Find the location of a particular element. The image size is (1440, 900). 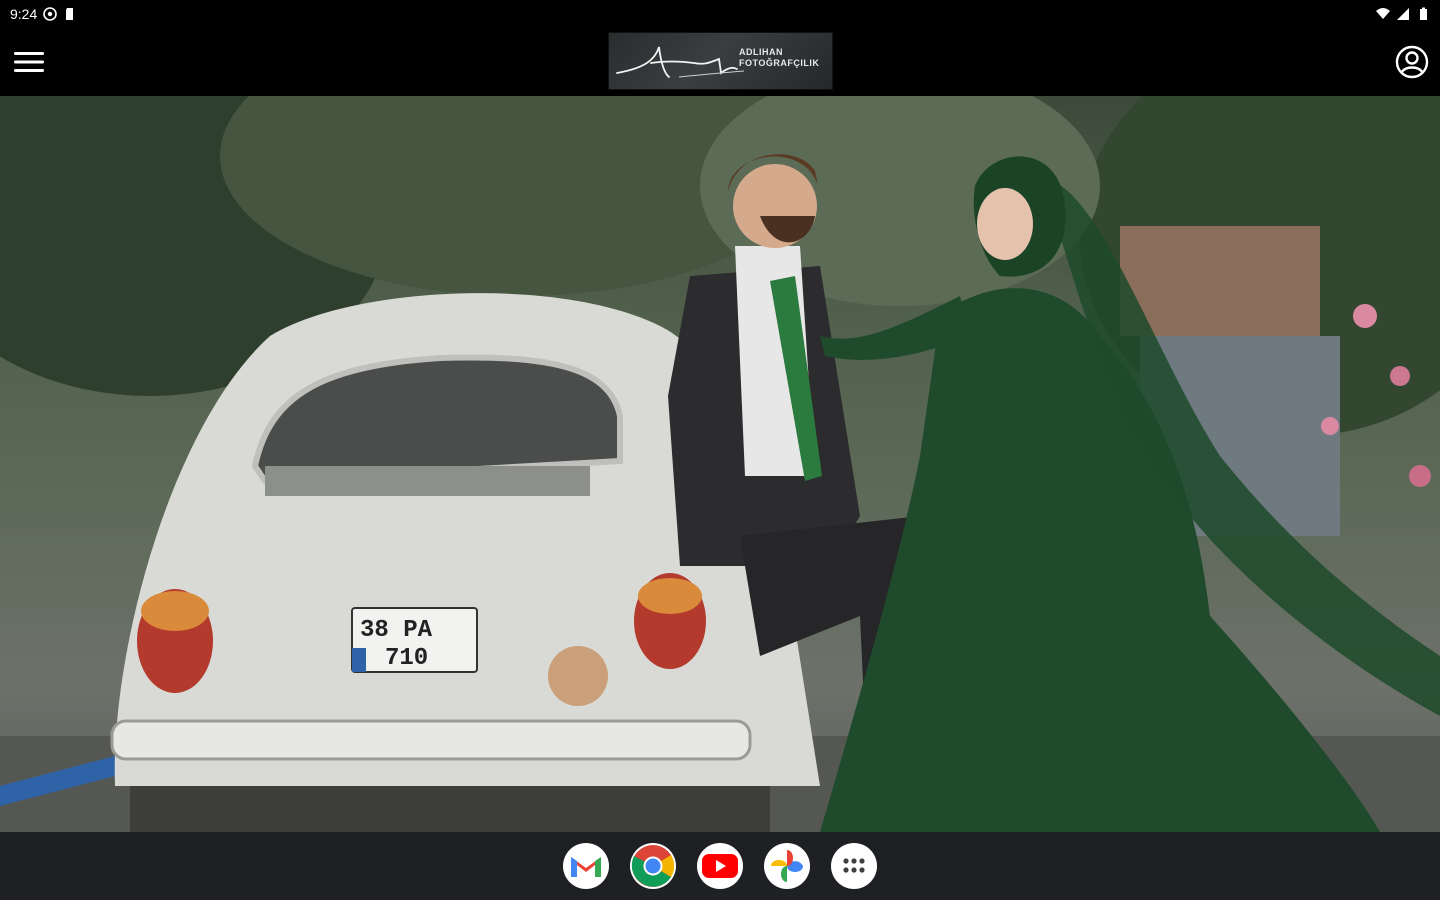

account-circle-icon is located at coordinates (1412, 62).